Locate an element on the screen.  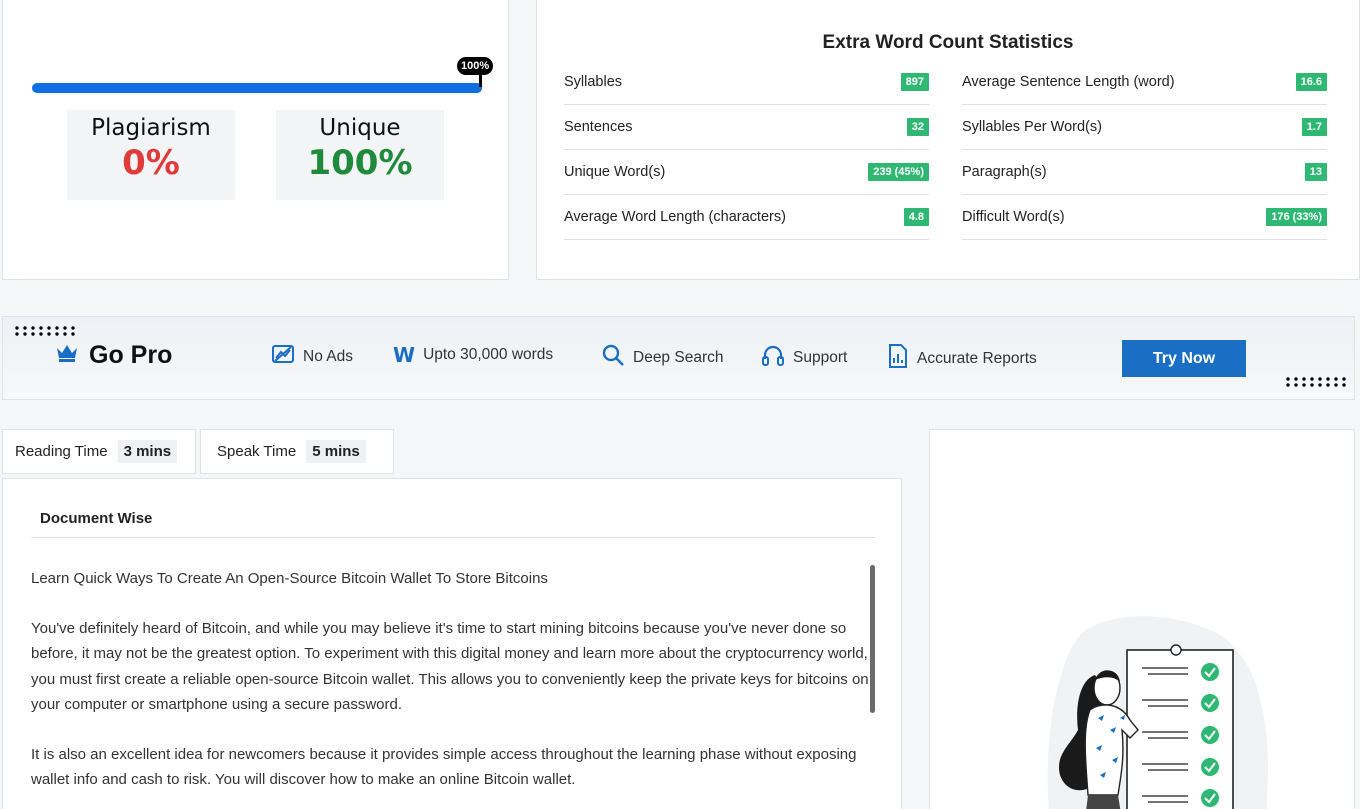
unique-score-box: Unique 100% is located at coordinates (360, 155).